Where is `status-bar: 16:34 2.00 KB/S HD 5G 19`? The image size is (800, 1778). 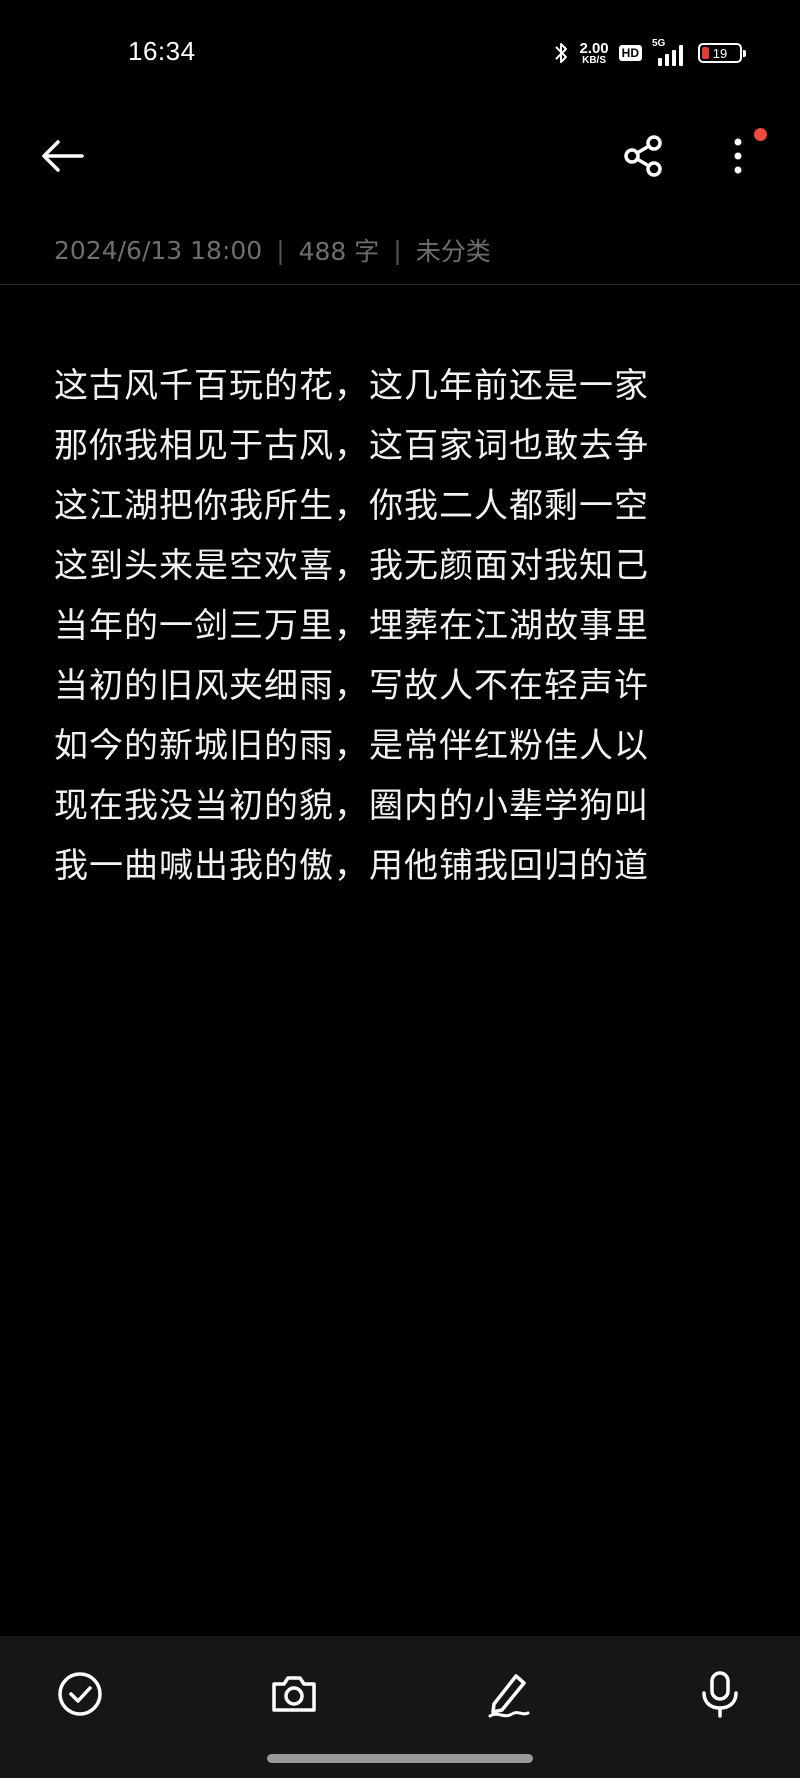
status-bar: 16:34 2.00 KB/S HD 5G 19 is located at coordinates (400, 50).